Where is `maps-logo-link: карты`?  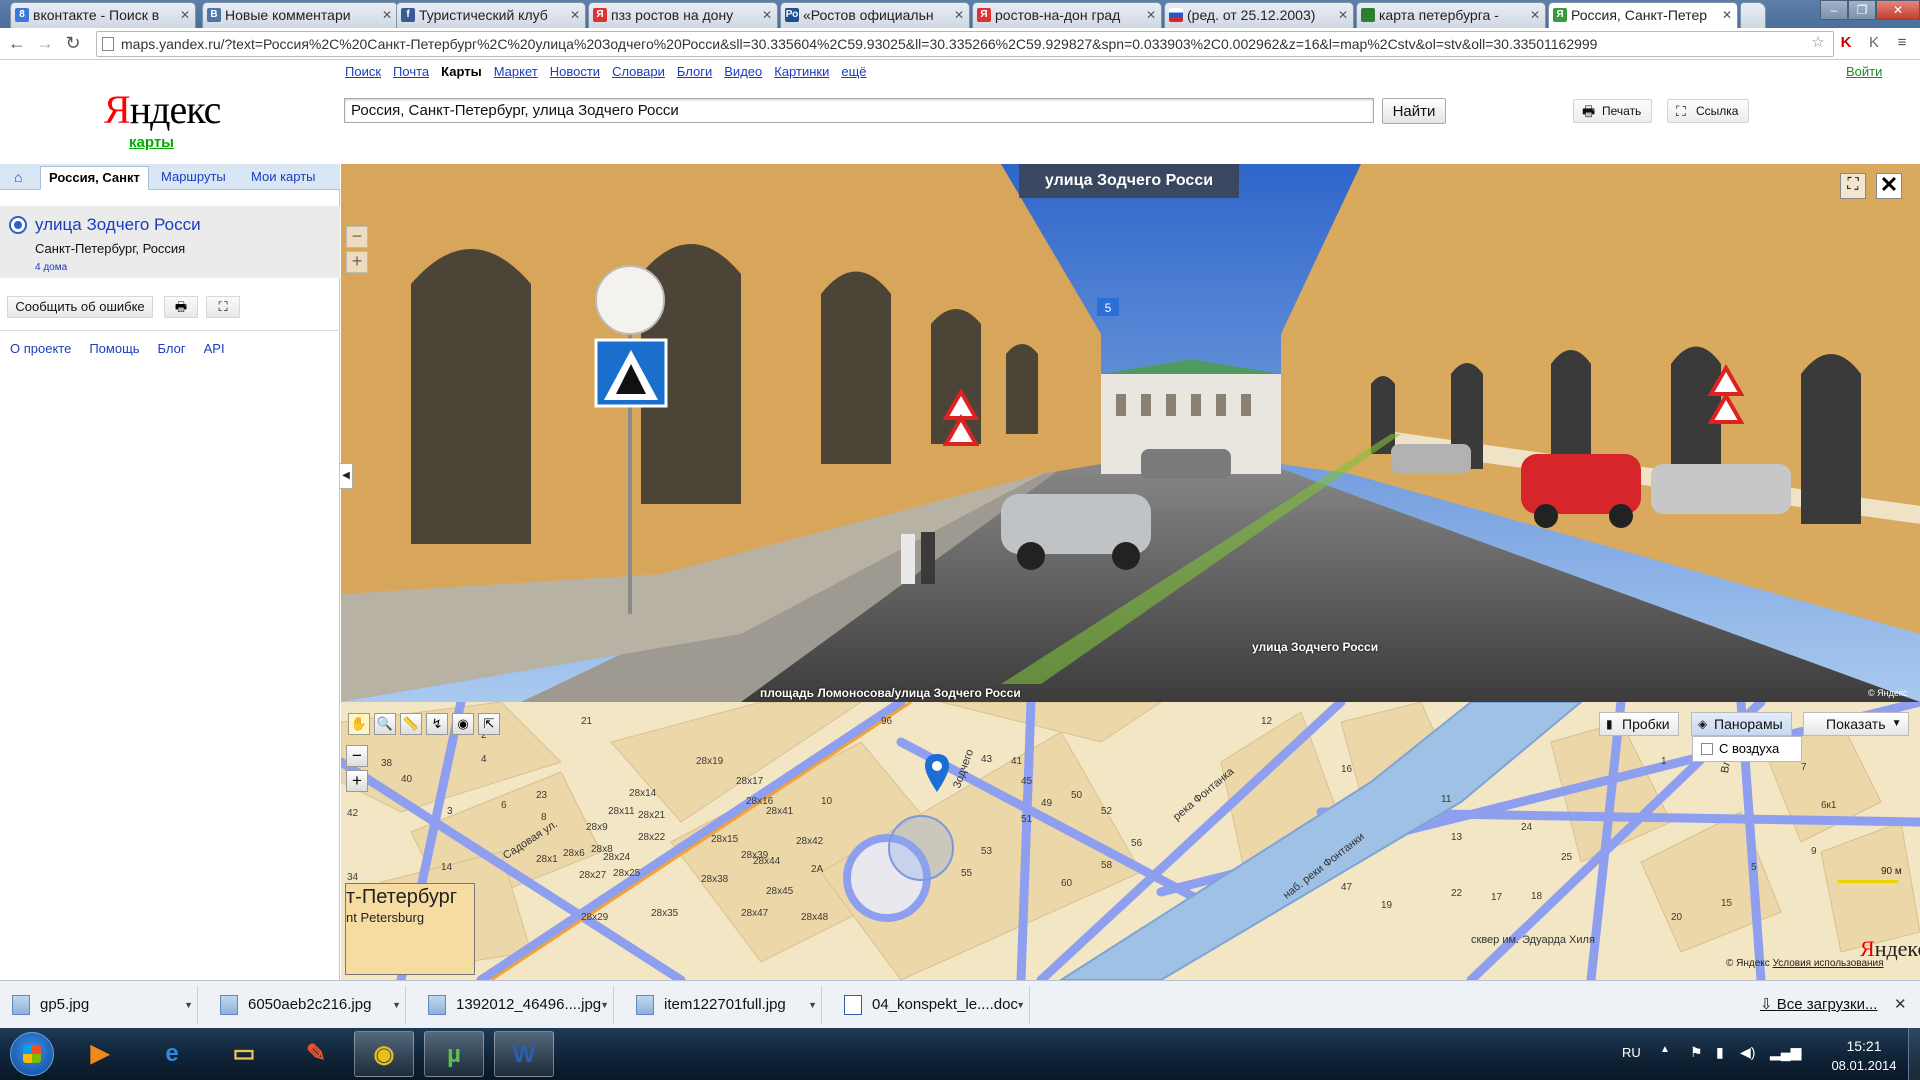 maps-logo-link: карты is located at coordinates (151, 142).